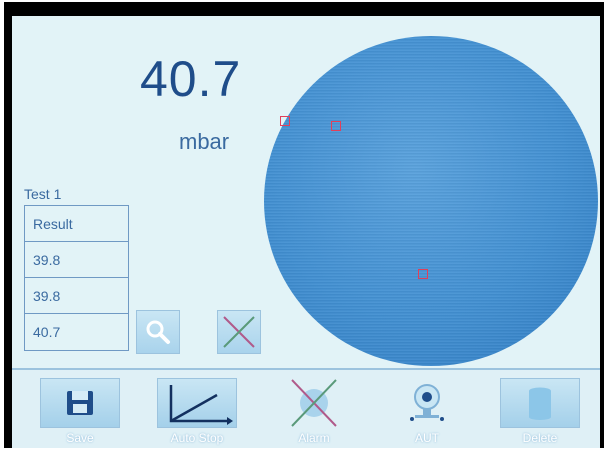 This screenshot has height=451, width=608. I want to click on zoom-button, so click(158, 332).